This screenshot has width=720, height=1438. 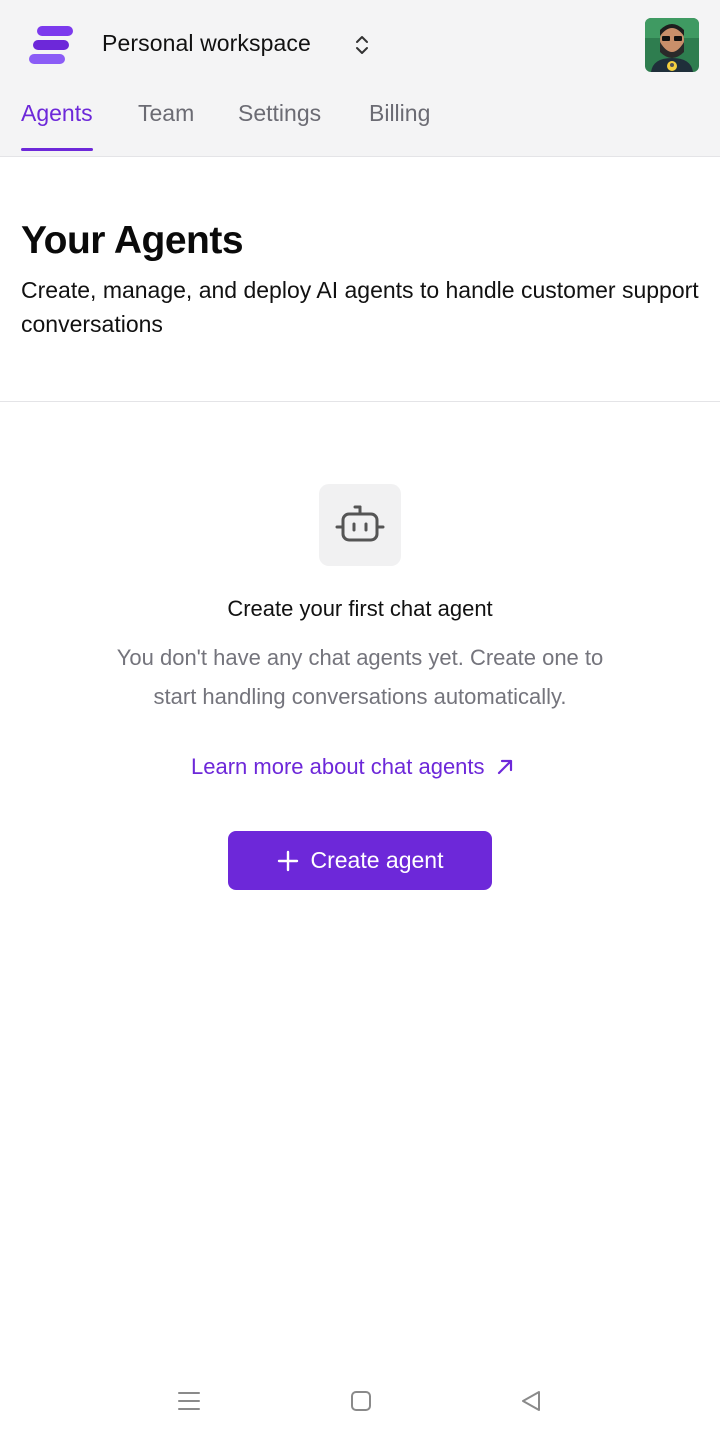 What do you see at coordinates (377, 860) in the screenshot?
I see `create-agent-label: Create agent` at bounding box center [377, 860].